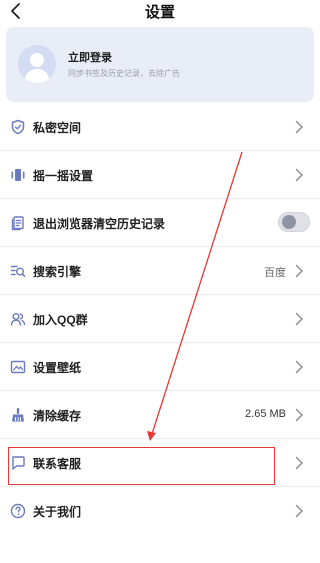 This screenshot has width=320, height=563. I want to click on toggle-knob, so click(289, 222).